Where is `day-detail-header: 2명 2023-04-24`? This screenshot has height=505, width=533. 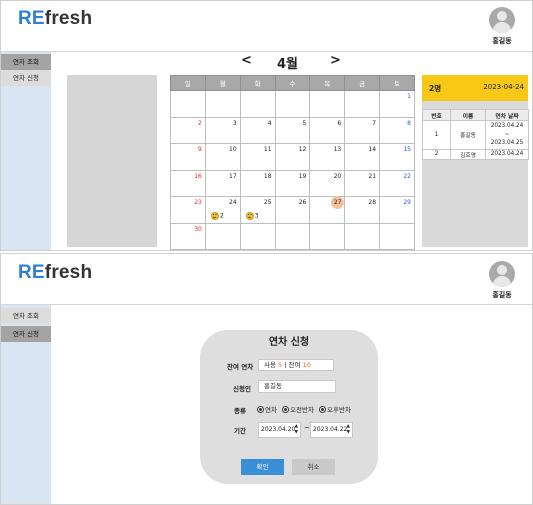
day-detail-header: 2명 2023-04-24 is located at coordinates (475, 88).